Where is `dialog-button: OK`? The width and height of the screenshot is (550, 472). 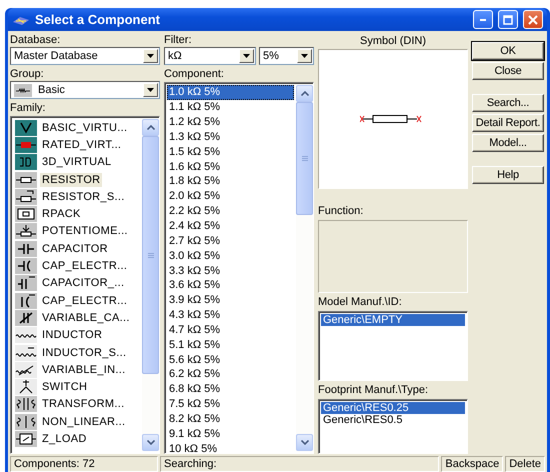
dialog-button: OK is located at coordinates (508, 51).